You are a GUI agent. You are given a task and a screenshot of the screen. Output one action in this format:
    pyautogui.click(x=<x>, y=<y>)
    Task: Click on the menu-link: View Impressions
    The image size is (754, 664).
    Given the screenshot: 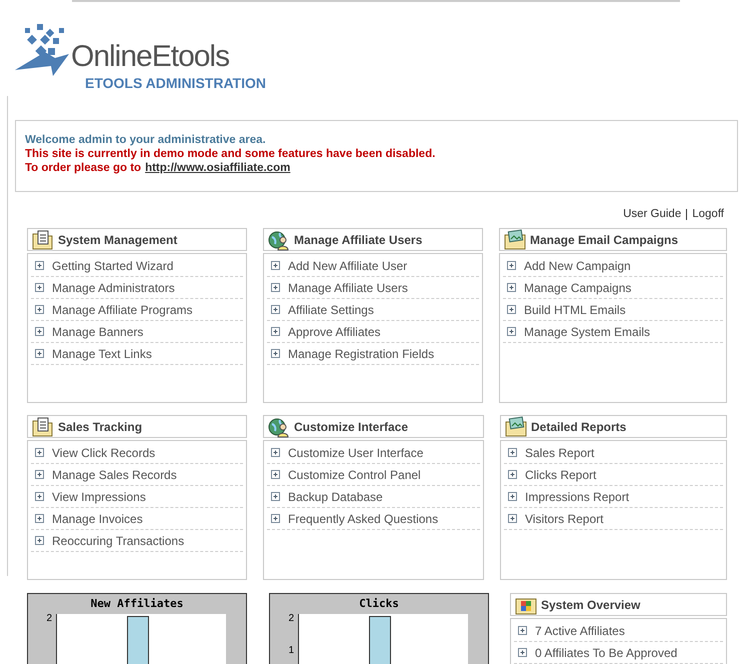 What is the action you would take?
    pyautogui.click(x=137, y=497)
    